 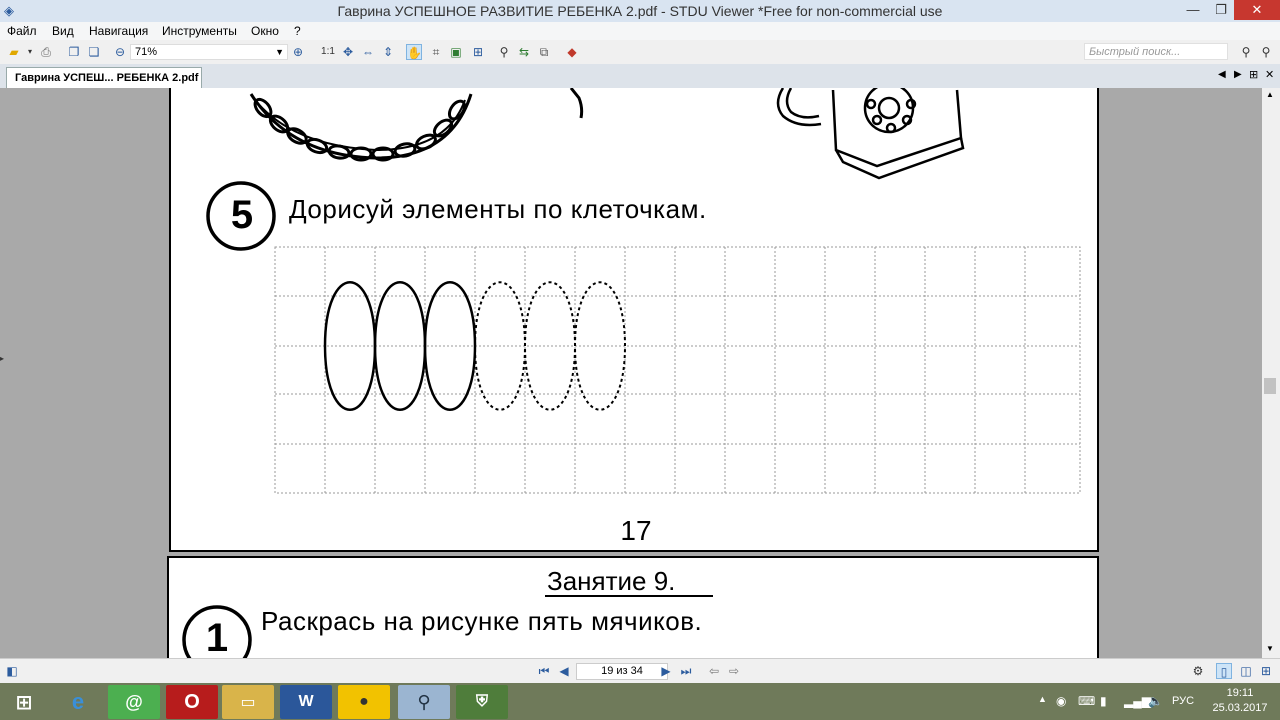 I want to click on viewer-app-icon: ●, so click(x=364, y=702).